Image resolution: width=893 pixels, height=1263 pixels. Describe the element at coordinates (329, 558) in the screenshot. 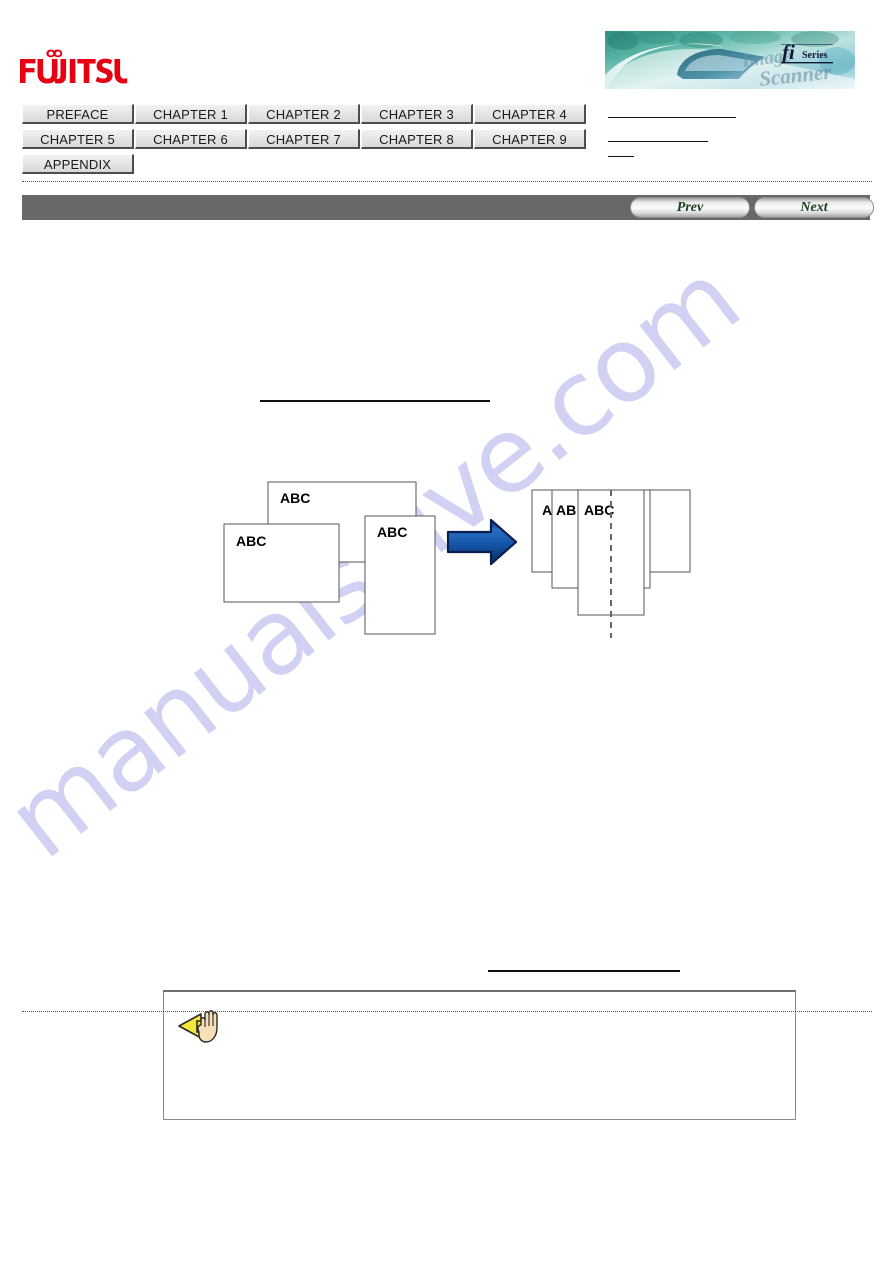

I see `diagram-left-group: ABC ABC ABC` at that location.